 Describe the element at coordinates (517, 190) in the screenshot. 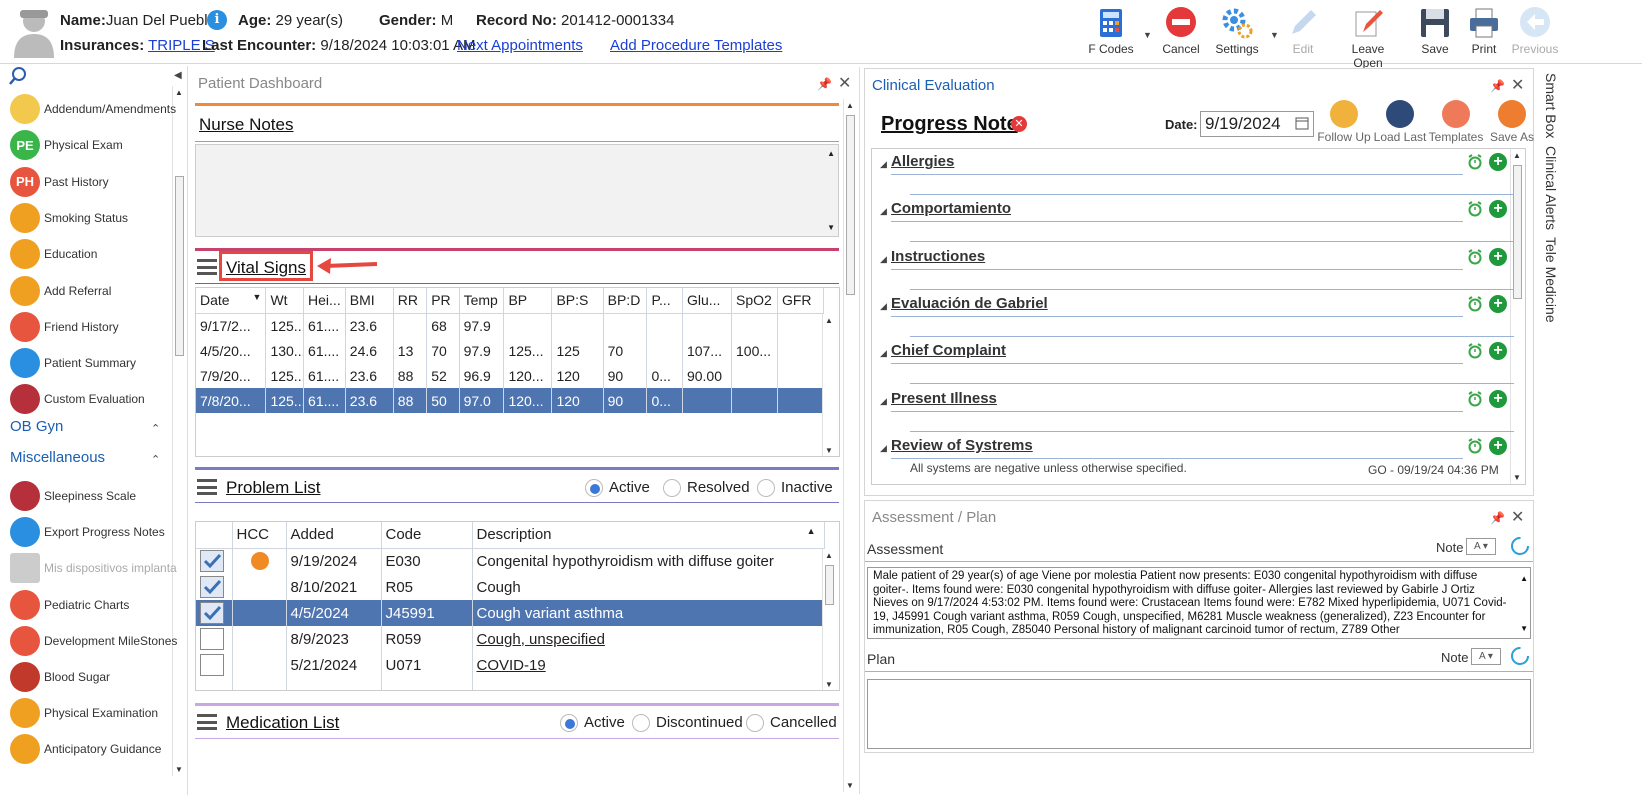

I see `nurse-notes-textarea: ▲ ▼` at that location.